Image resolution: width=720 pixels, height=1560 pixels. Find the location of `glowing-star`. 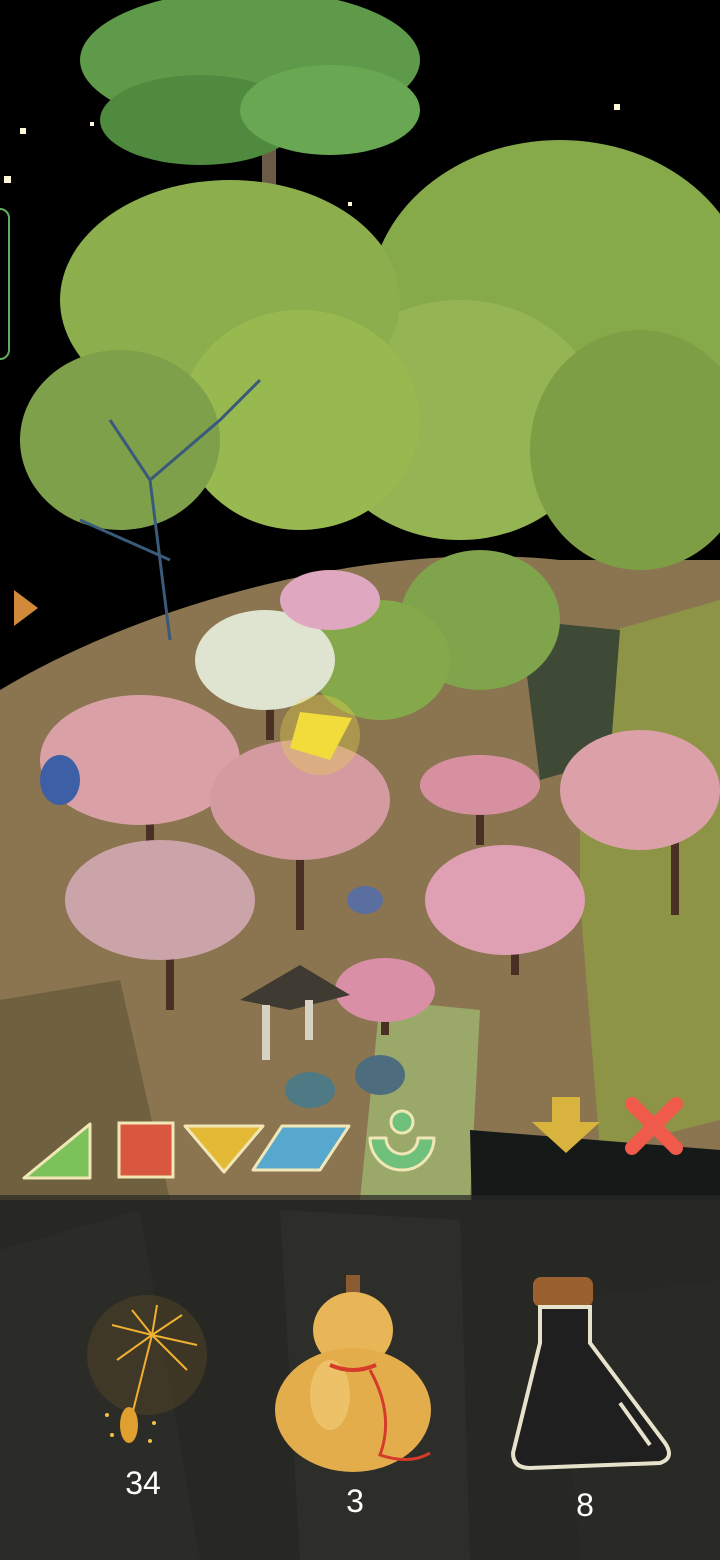

glowing-star is located at coordinates (320, 735).